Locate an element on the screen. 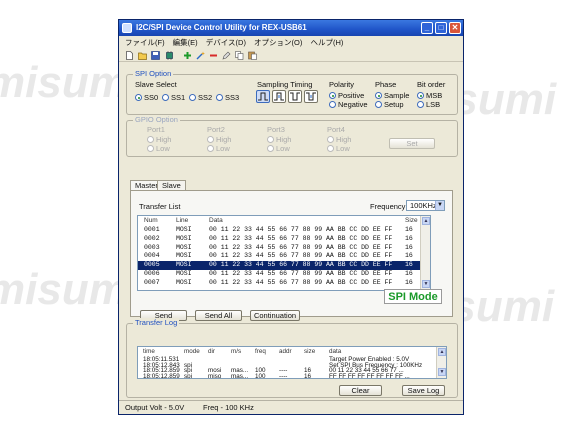 This screenshot has height=437, width=583. polarity-negative-radio: Negative is located at coordinates (348, 104).